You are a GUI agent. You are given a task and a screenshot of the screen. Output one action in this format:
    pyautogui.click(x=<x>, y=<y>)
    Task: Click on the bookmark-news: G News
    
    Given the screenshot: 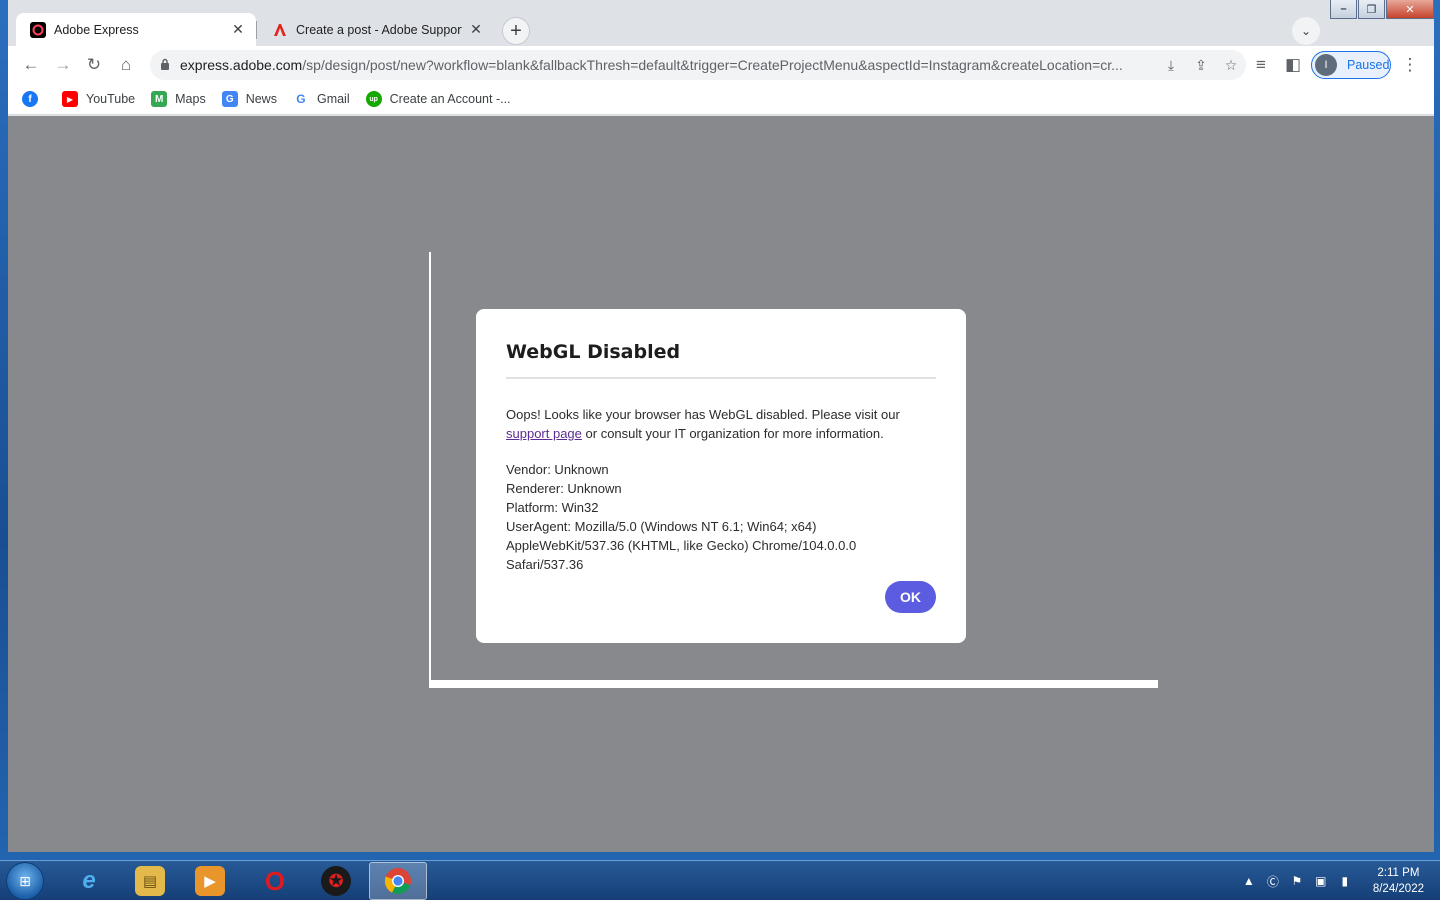 What is the action you would take?
    pyautogui.click(x=249, y=99)
    